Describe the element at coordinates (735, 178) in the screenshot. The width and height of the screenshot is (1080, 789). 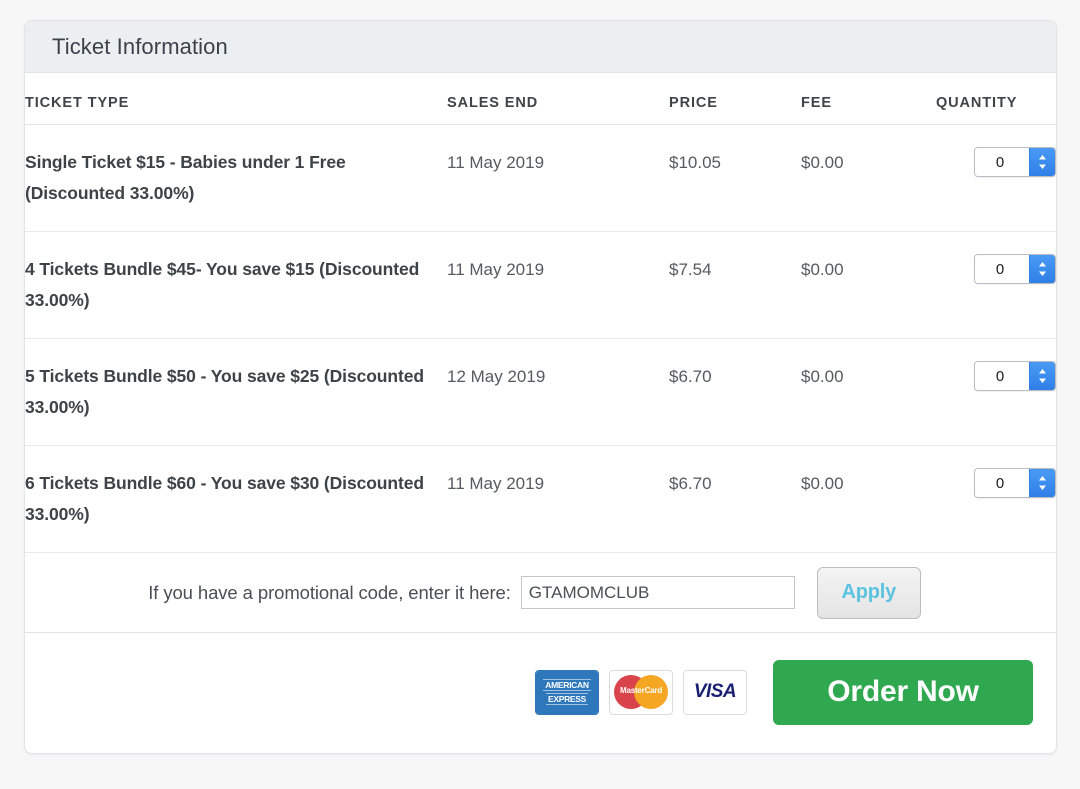
I see `price-value: $10.05` at that location.